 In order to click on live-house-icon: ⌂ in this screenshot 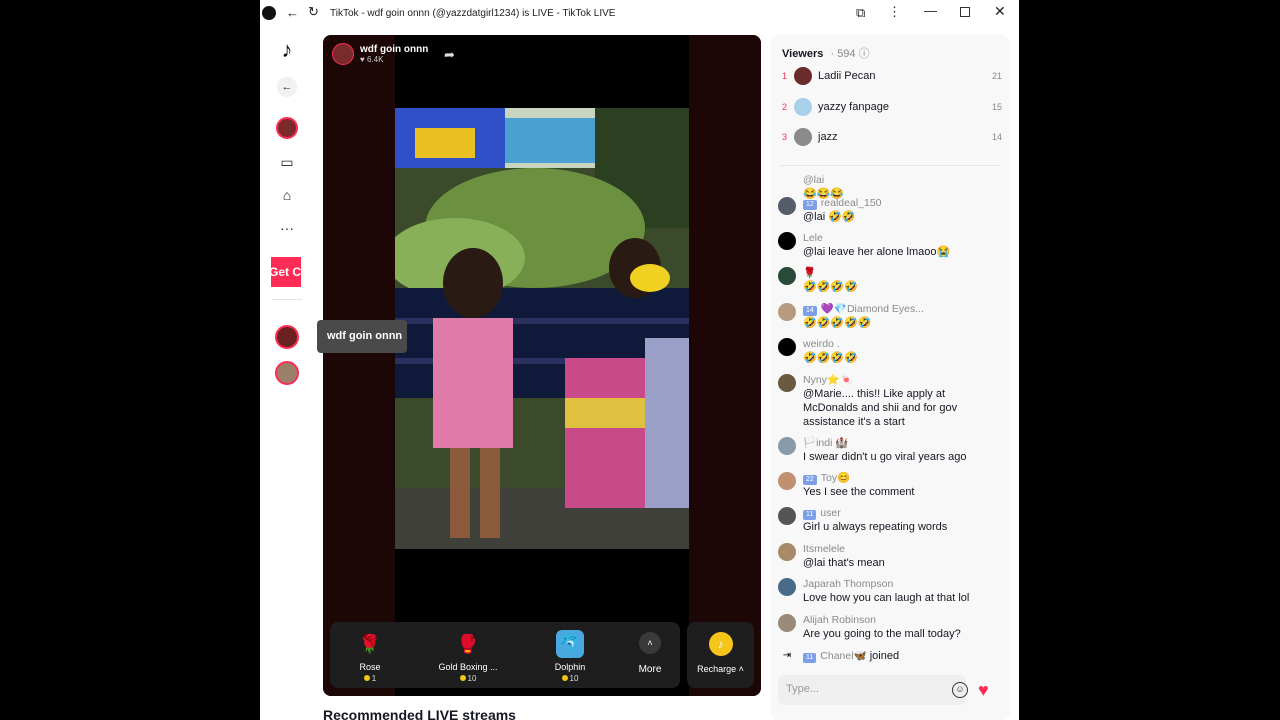, I will do `click(287, 195)`.